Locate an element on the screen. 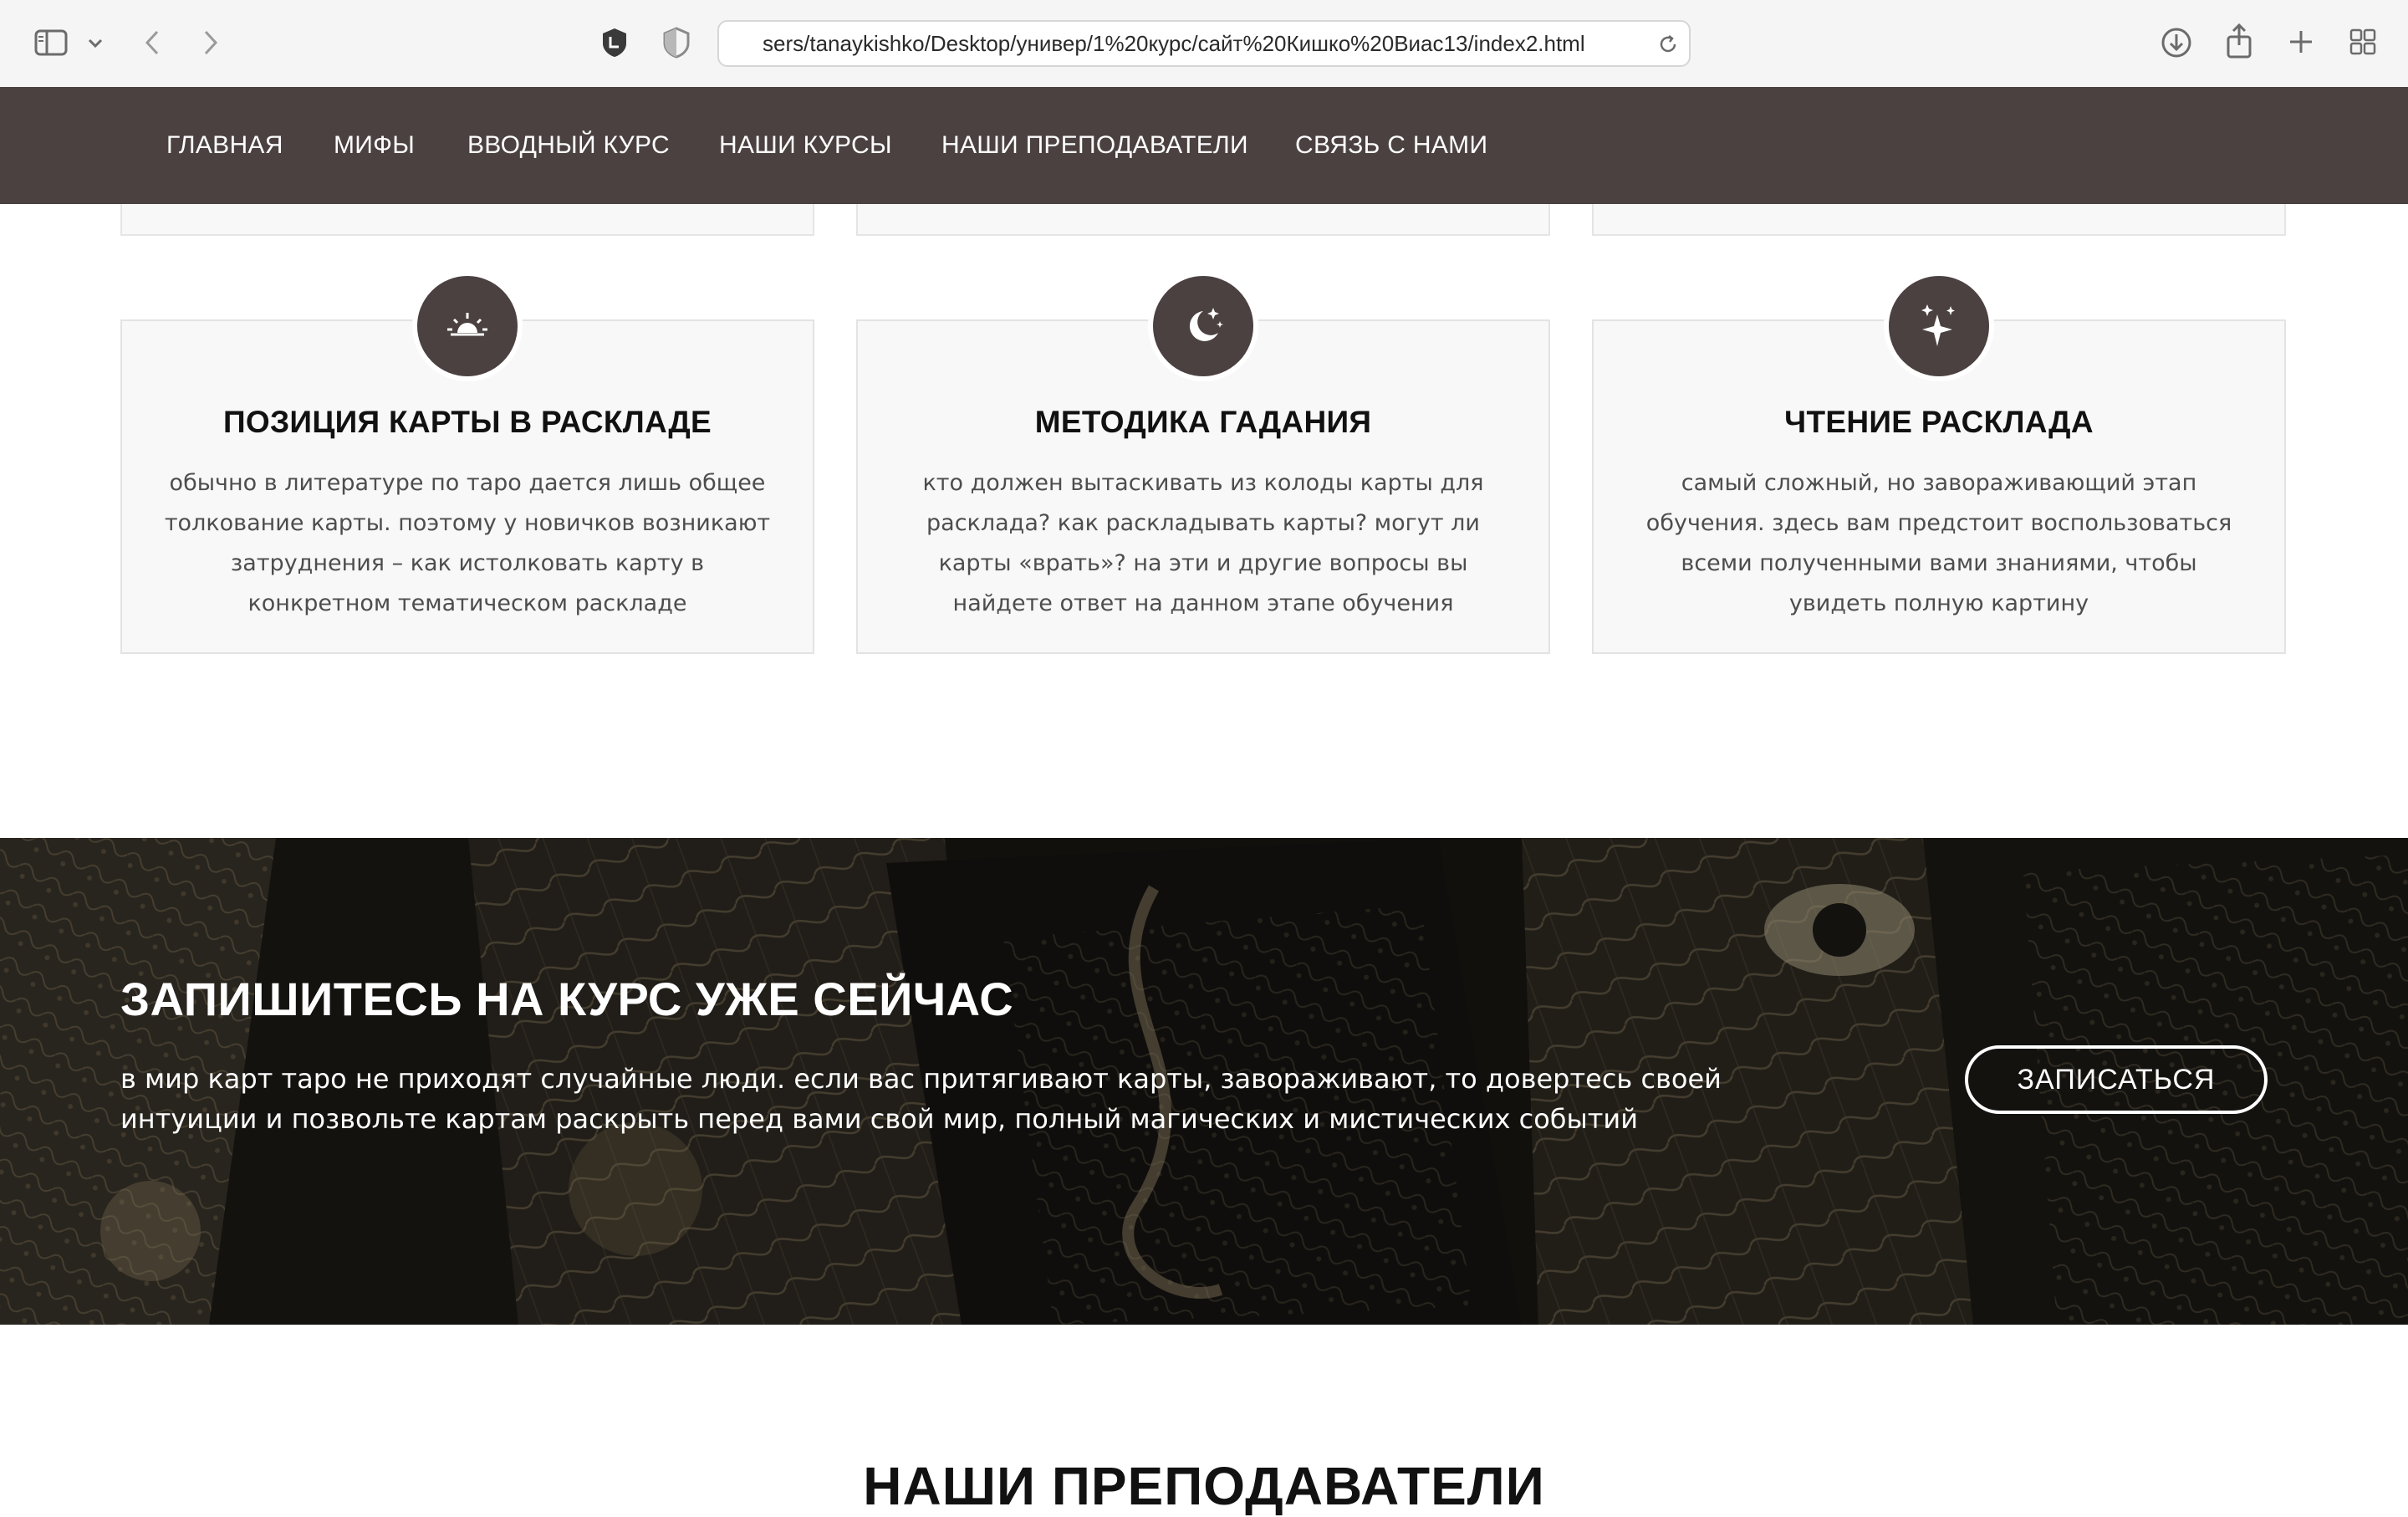 The width and height of the screenshot is (2408, 1517). privacy-report-icon is located at coordinates (614, 42).